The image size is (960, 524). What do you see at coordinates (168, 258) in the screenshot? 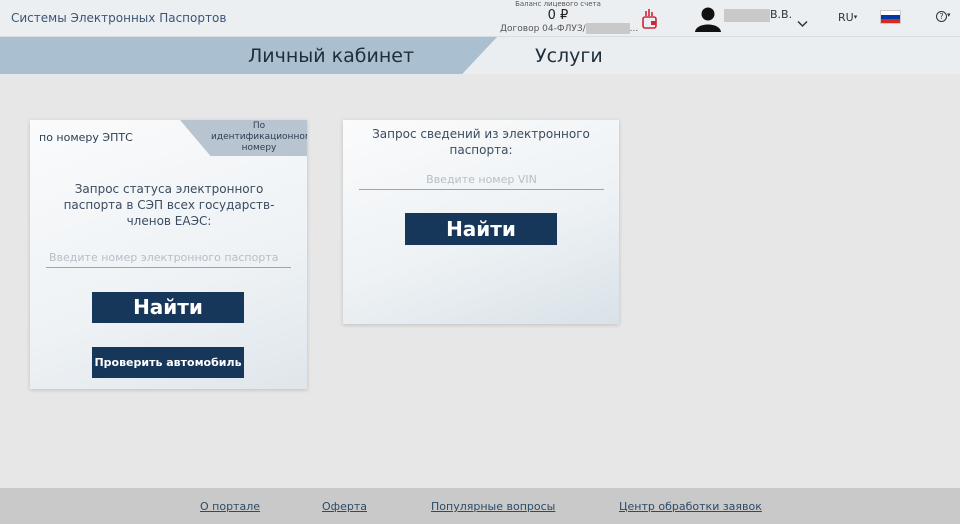
I see `epts-number-input: Введите номер электронного паспорта` at bounding box center [168, 258].